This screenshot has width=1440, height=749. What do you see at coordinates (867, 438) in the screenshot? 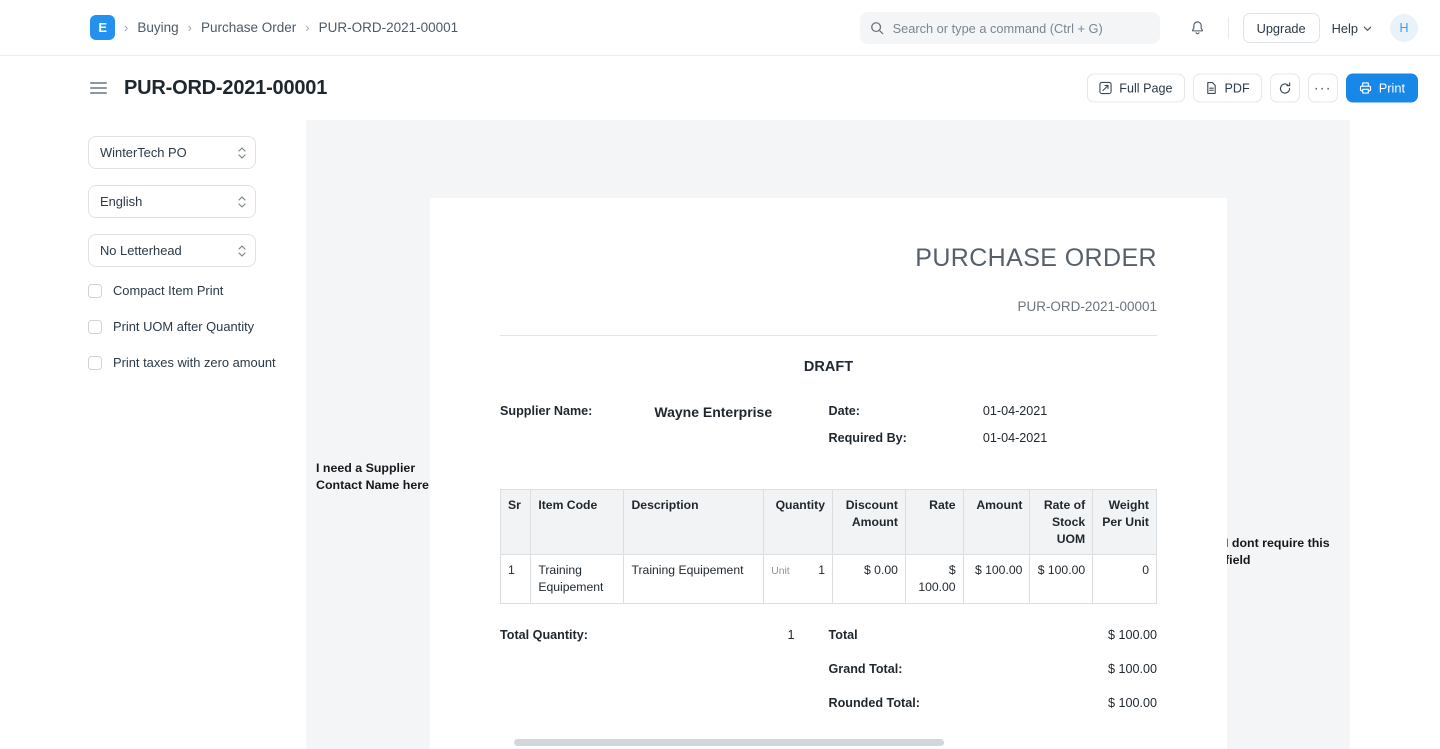
I see `required-by-label: Required By:` at bounding box center [867, 438].